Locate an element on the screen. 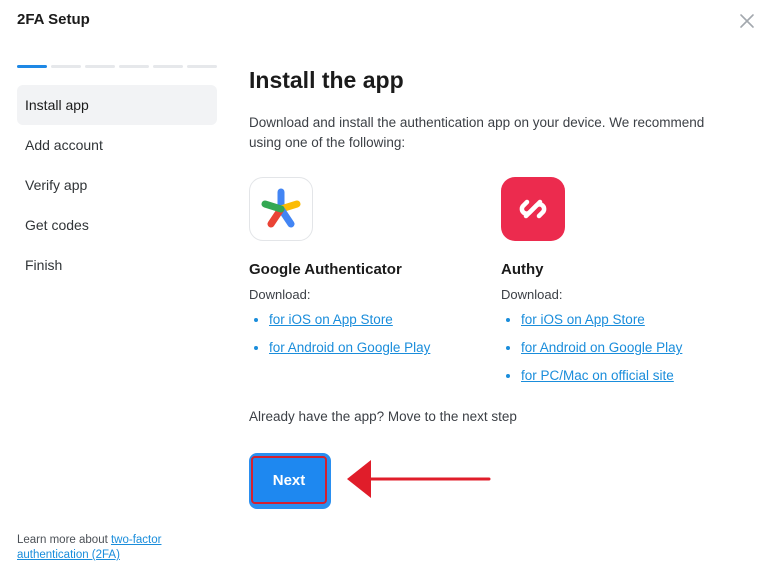  list-item: for PC/Mac on official site is located at coordinates (626, 376).